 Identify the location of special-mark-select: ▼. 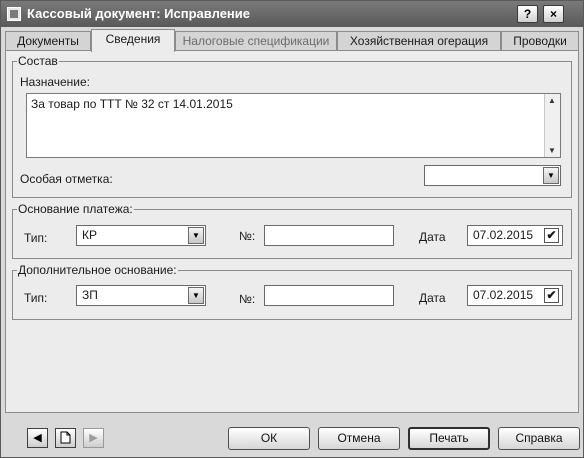
(492, 175).